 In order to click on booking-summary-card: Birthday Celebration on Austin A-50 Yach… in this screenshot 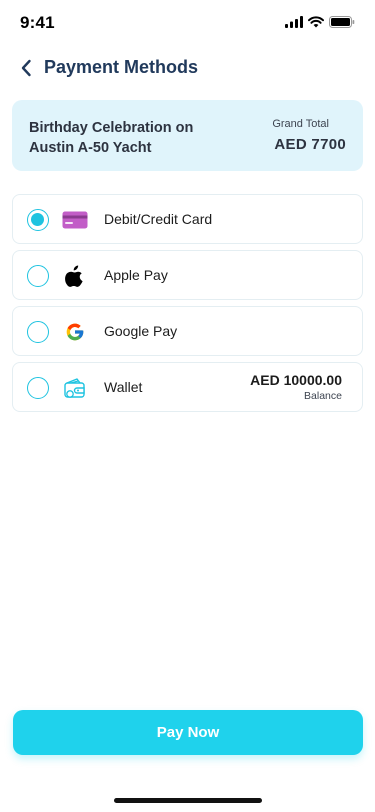, I will do `click(187, 135)`.